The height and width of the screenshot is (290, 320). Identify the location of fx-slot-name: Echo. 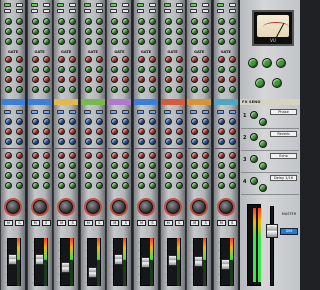
(283, 156).